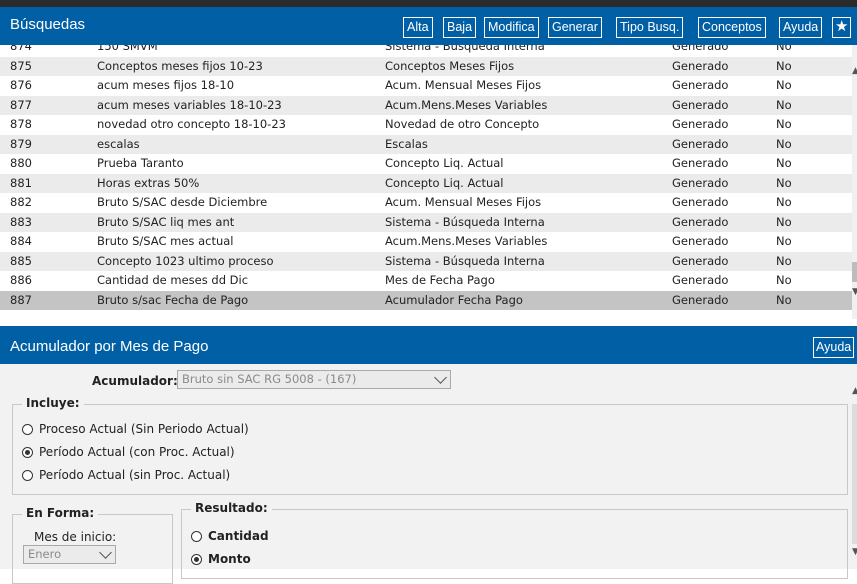 This screenshot has width=857, height=584. I want to click on detail-help-button: Ayuda, so click(834, 347).